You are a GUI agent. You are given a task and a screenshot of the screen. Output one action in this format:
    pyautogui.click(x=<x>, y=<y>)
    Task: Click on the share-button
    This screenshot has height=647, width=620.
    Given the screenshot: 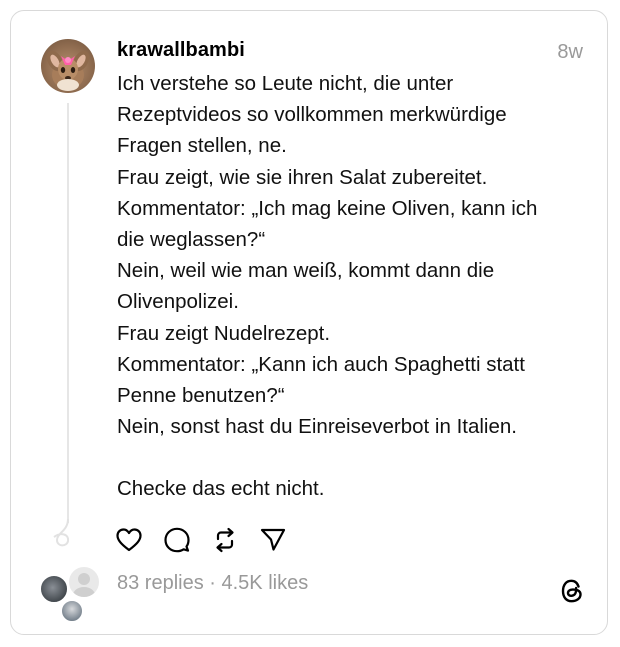 What is the action you would take?
    pyautogui.click(x=273, y=540)
    